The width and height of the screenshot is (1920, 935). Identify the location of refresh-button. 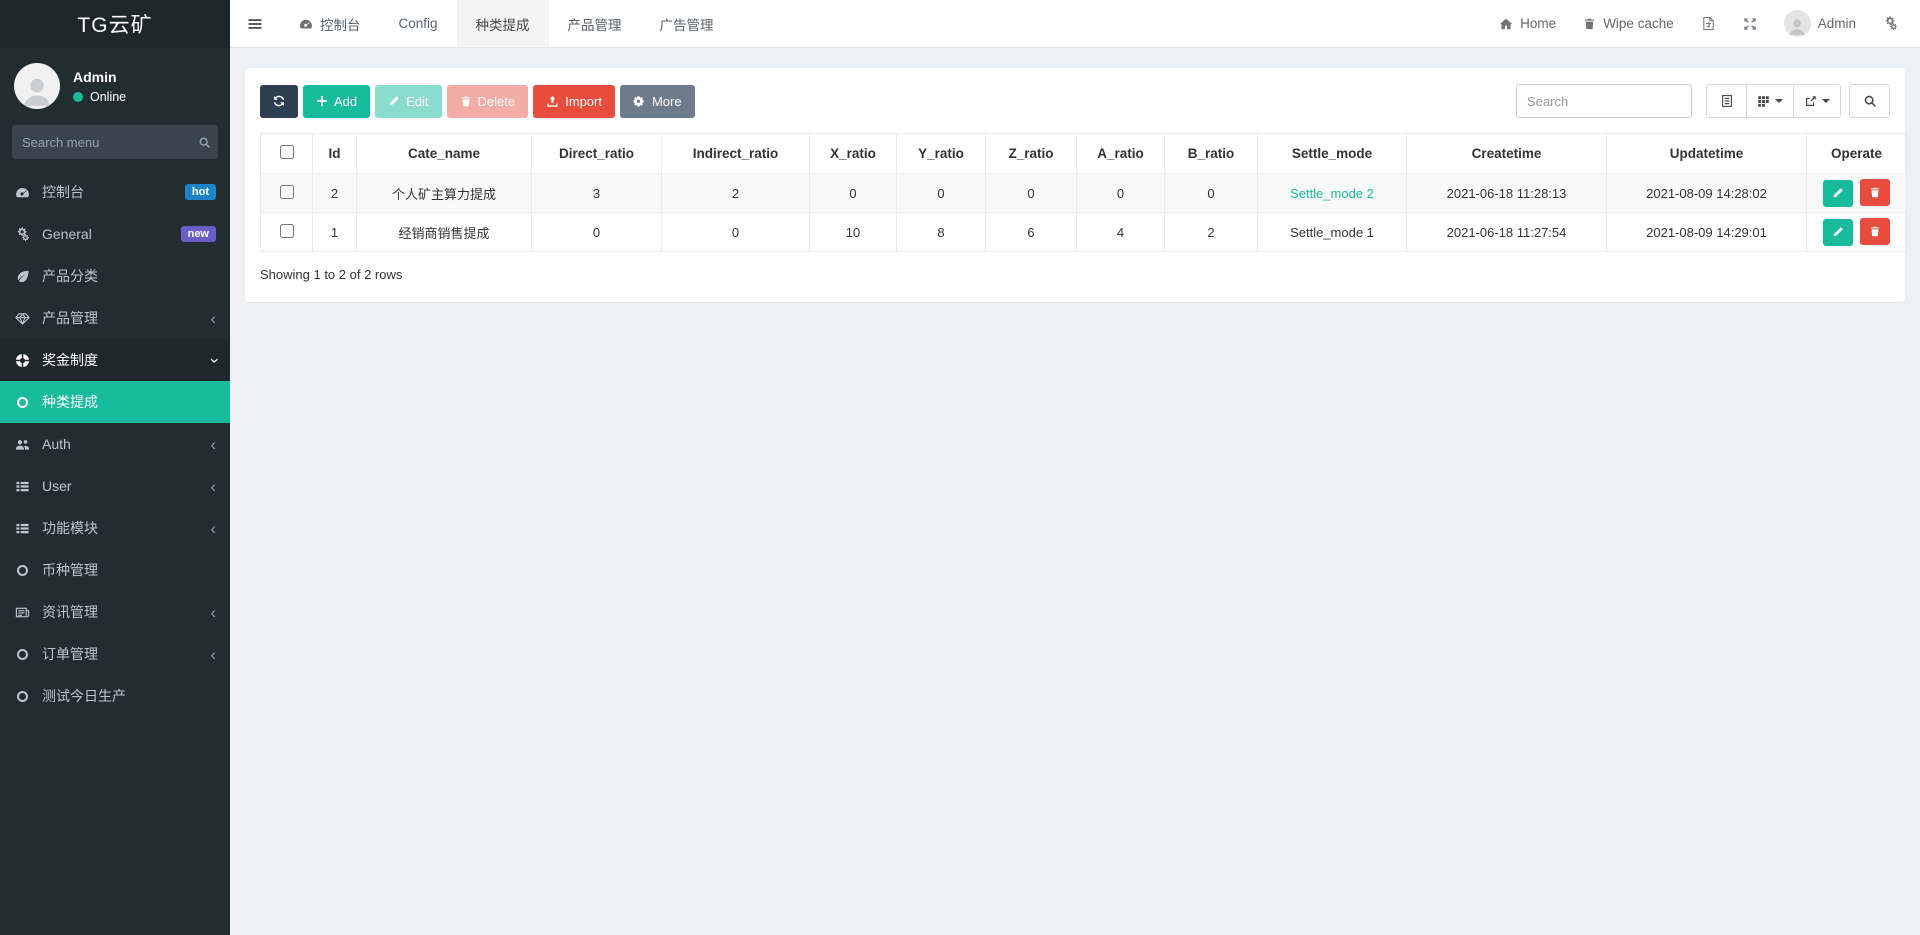
(279, 101).